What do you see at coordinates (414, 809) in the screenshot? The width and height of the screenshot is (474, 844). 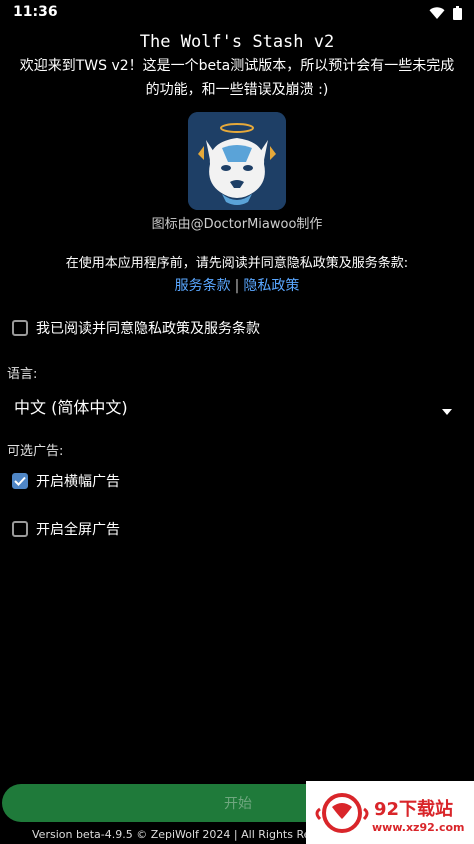 I see `watermark-site: 92下载站` at bounding box center [414, 809].